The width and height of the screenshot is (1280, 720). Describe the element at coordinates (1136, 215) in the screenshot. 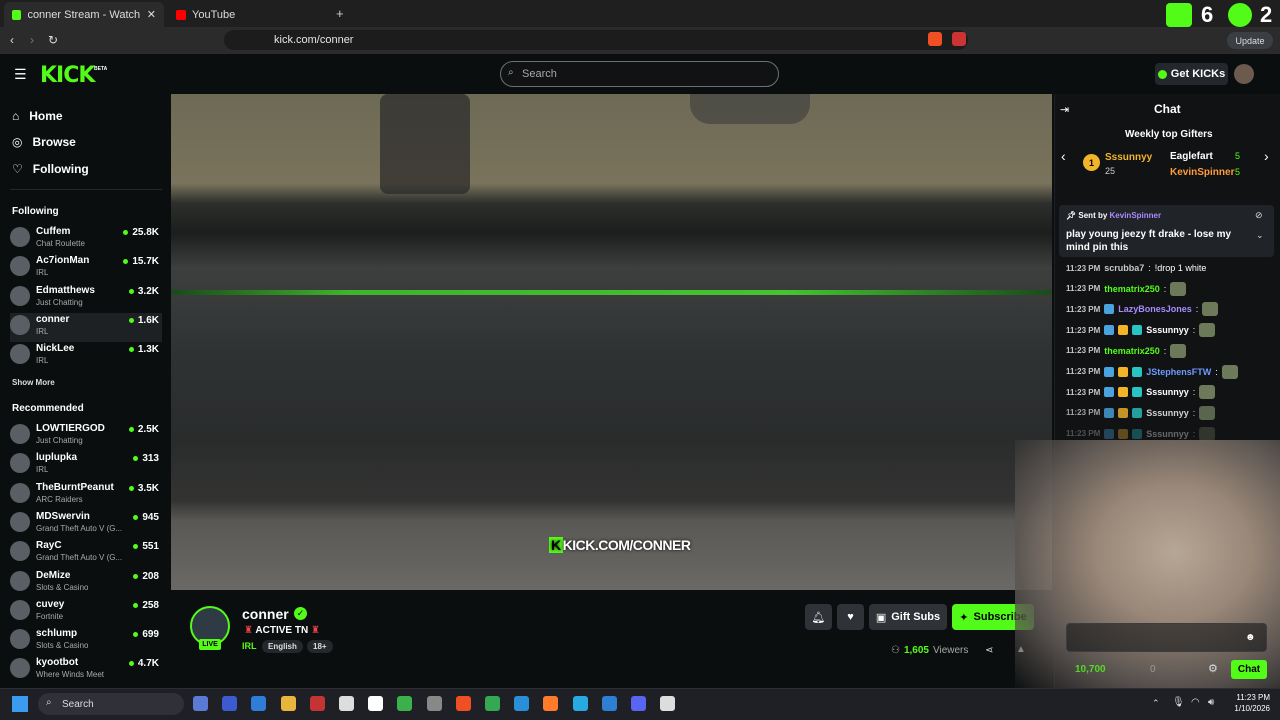

I see `pinned-user: KevinSpinner` at that location.